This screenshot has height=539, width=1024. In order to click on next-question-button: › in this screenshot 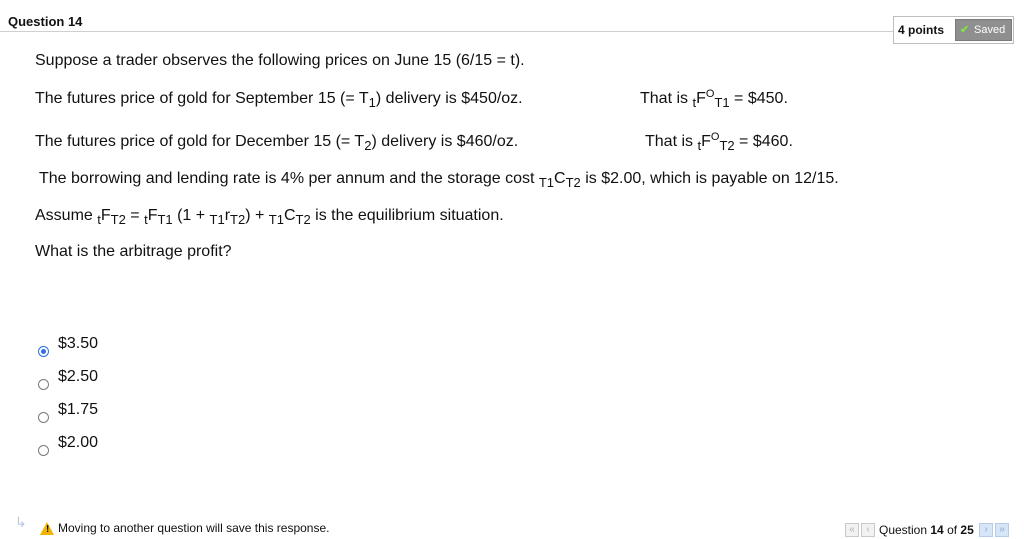, I will do `click(986, 530)`.